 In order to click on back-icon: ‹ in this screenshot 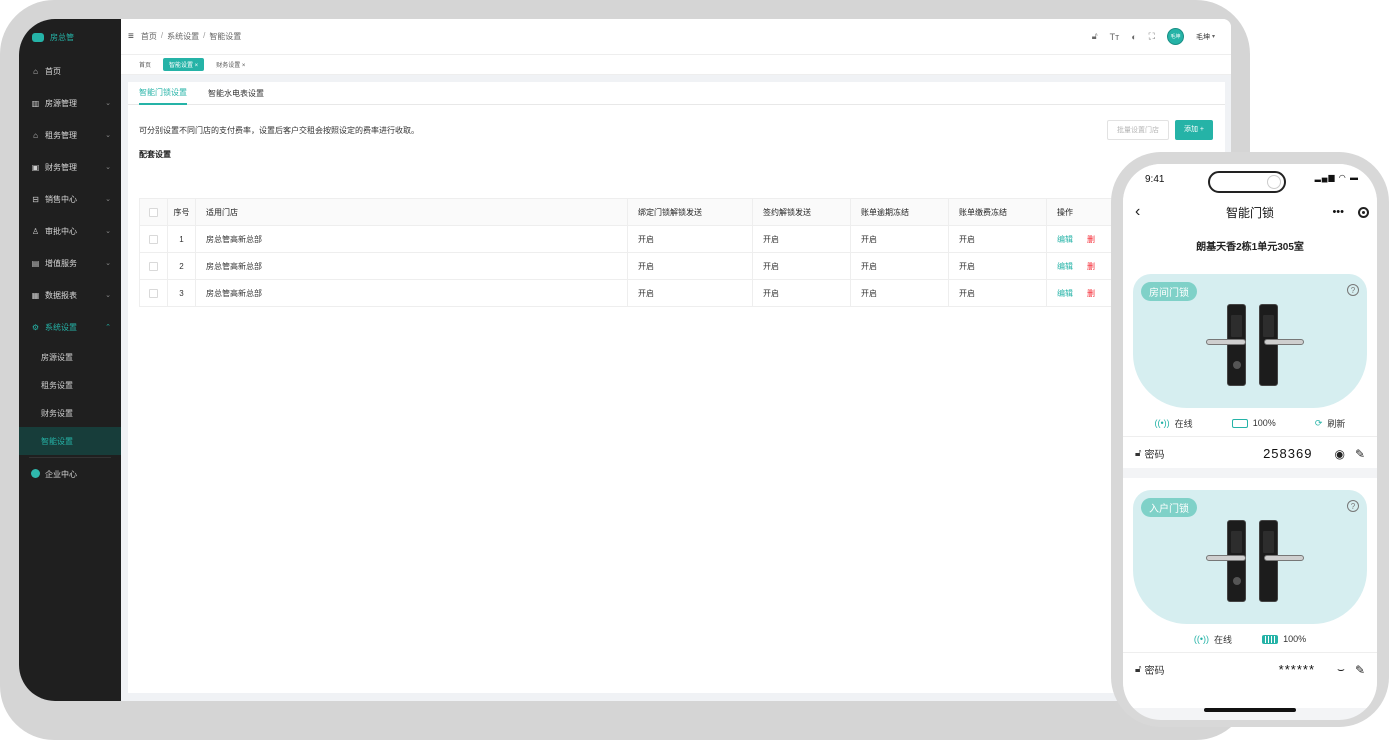, I will do `click(1137, 212)`.